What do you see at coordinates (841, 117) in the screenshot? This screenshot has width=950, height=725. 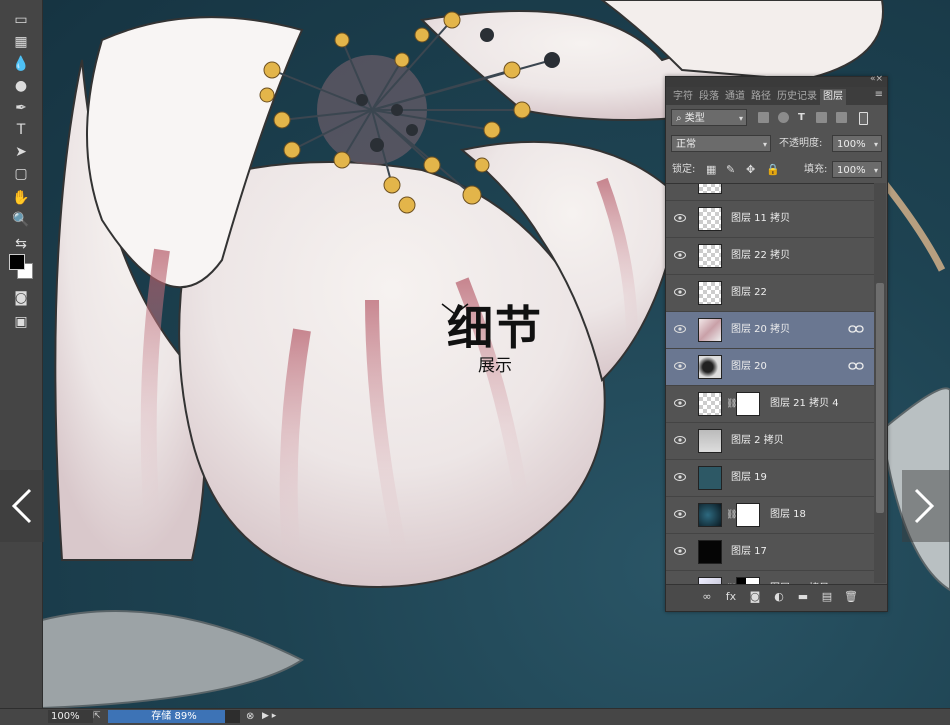 I see `filter-smart-object-icon` at bounding box center [841, 117].